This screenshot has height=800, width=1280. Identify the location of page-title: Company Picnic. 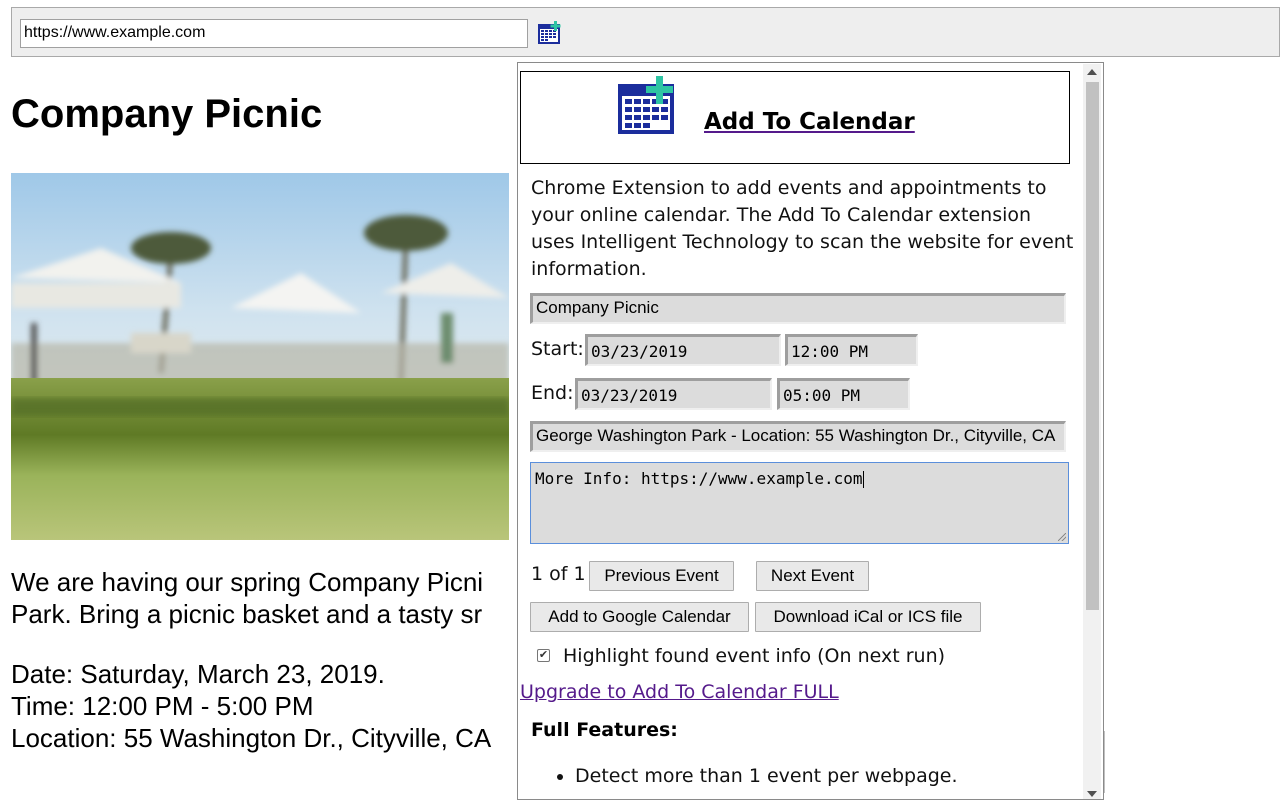
(167, 114).